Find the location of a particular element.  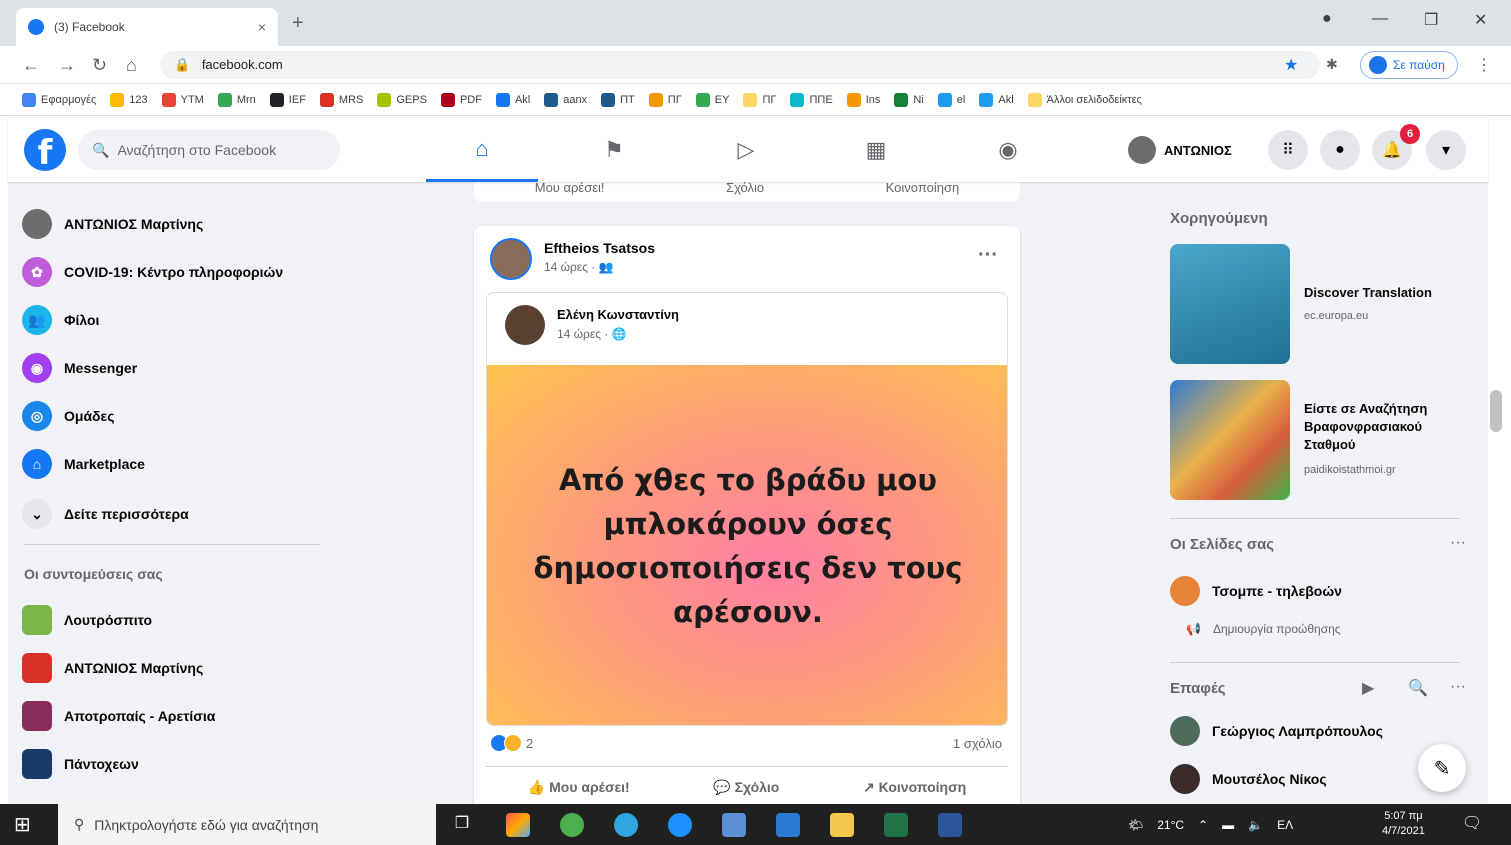

contact-item: Γεώργιος Λαμπρόπουλος is located at coordinates (1276, 731).